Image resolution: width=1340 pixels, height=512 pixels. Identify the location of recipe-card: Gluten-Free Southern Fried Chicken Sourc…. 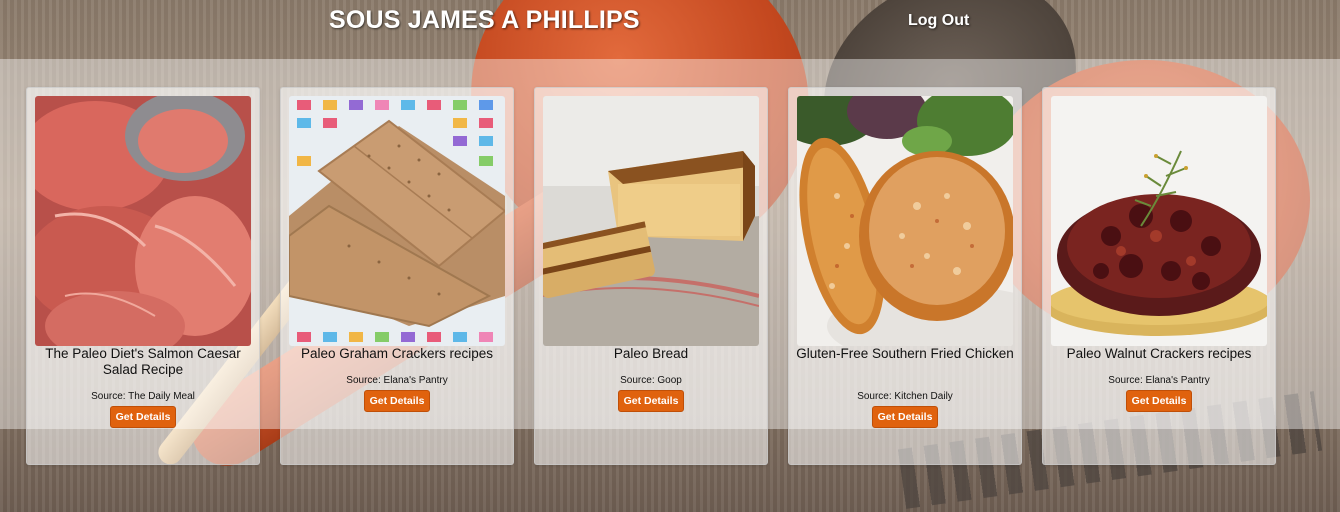
(905, 276).